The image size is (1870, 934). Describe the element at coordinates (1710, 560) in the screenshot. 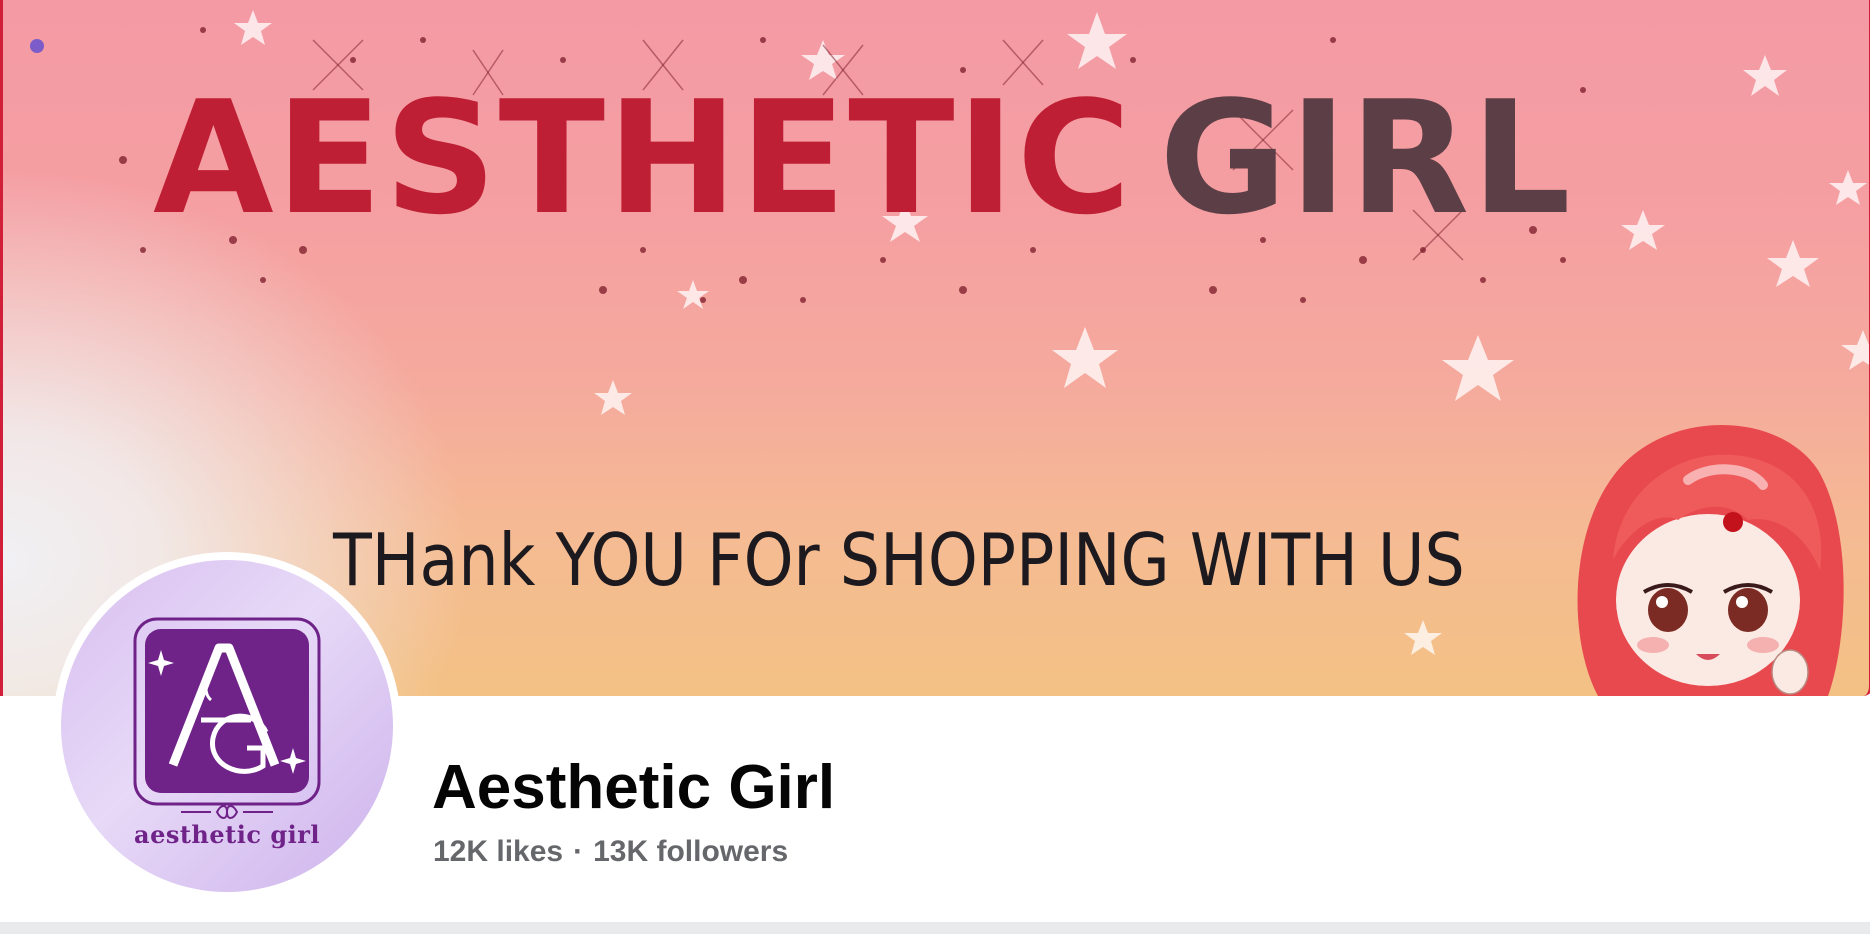

I see `anime-girl-illustration` at that location.